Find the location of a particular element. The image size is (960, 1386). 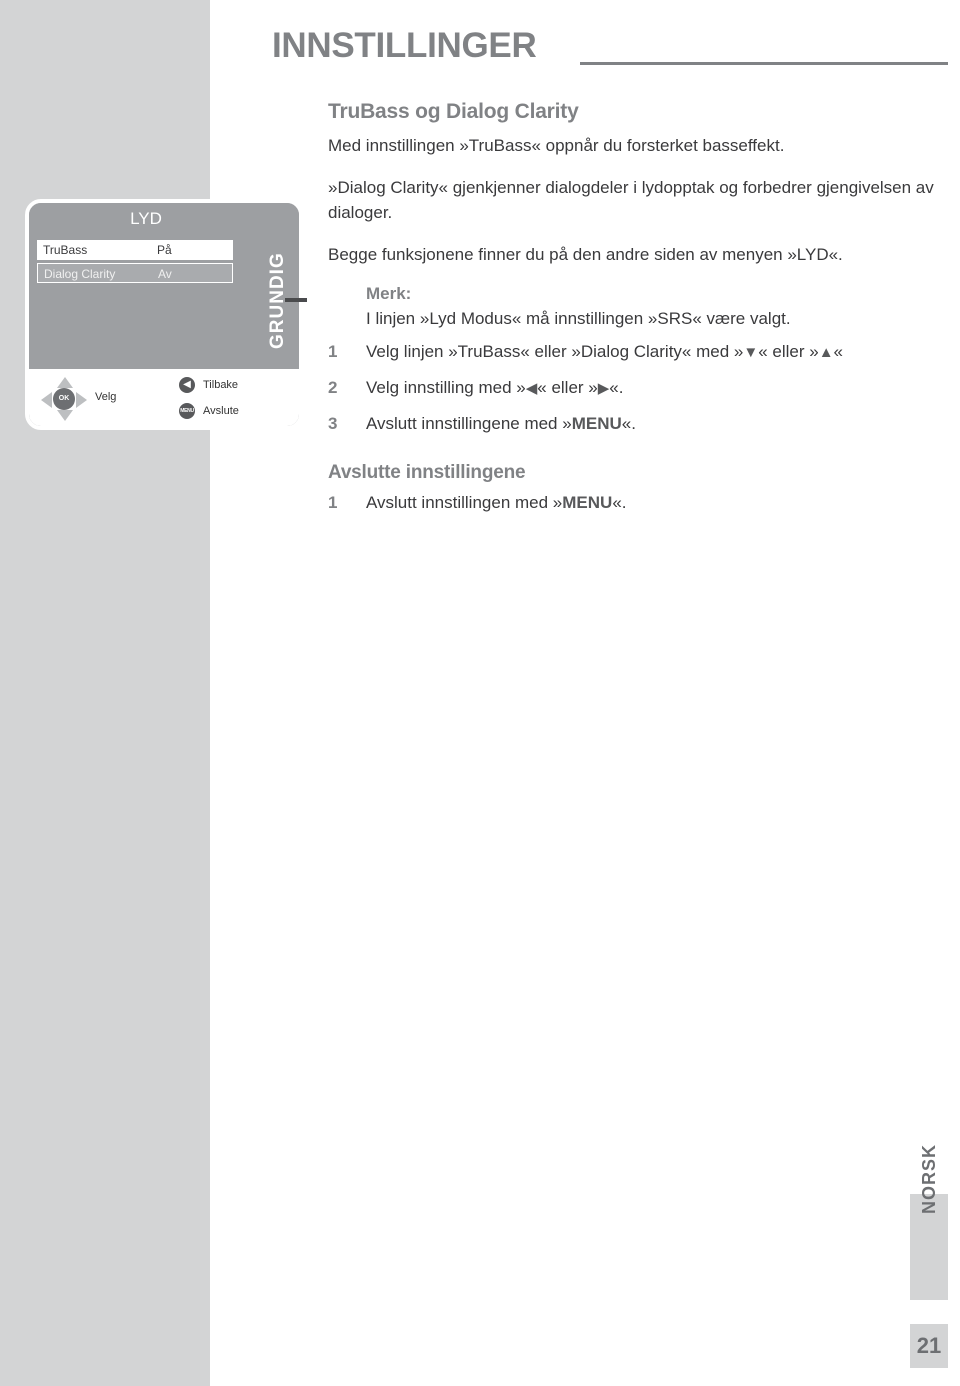

tv-menu-row-list: TruBass På Dialog Clarity Av is located at coordinates (135, 263).